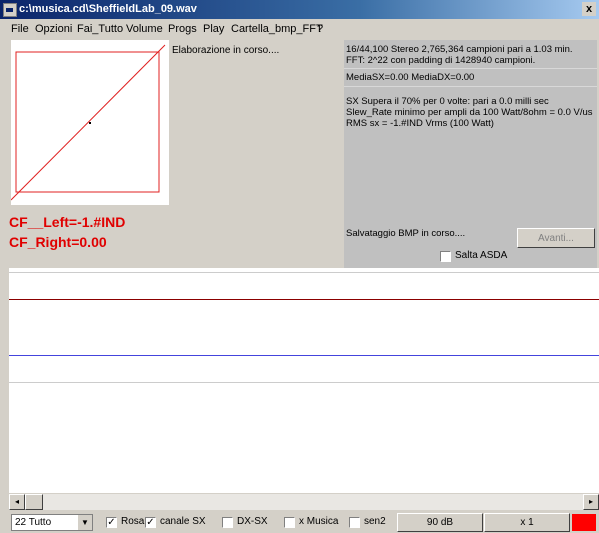  What do you see at coordinates (320, 29) in the screenshot?
I see `menu-help: ?` at bounding box center [320, 29].